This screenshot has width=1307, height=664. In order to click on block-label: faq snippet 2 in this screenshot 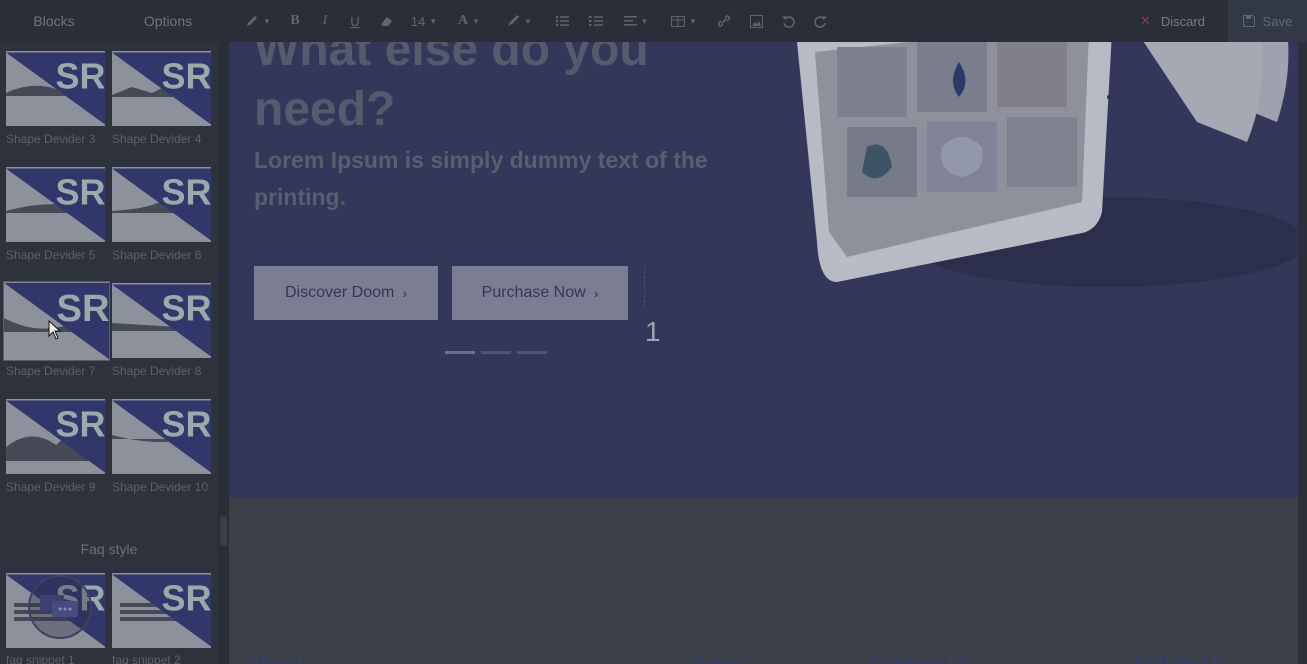, I will do `click(146, 658)`.